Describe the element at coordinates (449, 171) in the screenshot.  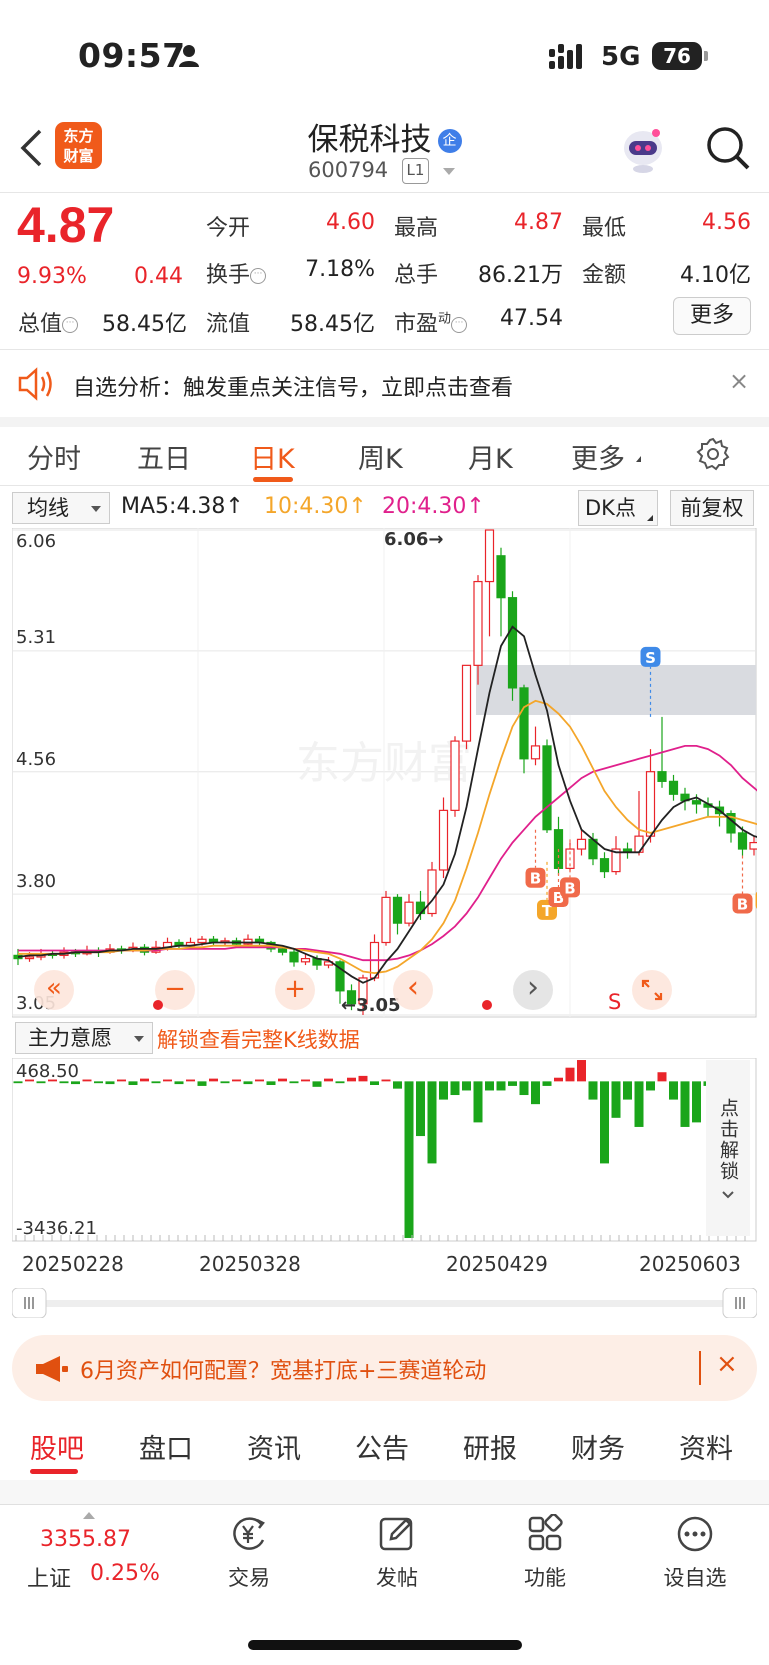
I see `level-caret-icon` at that location.